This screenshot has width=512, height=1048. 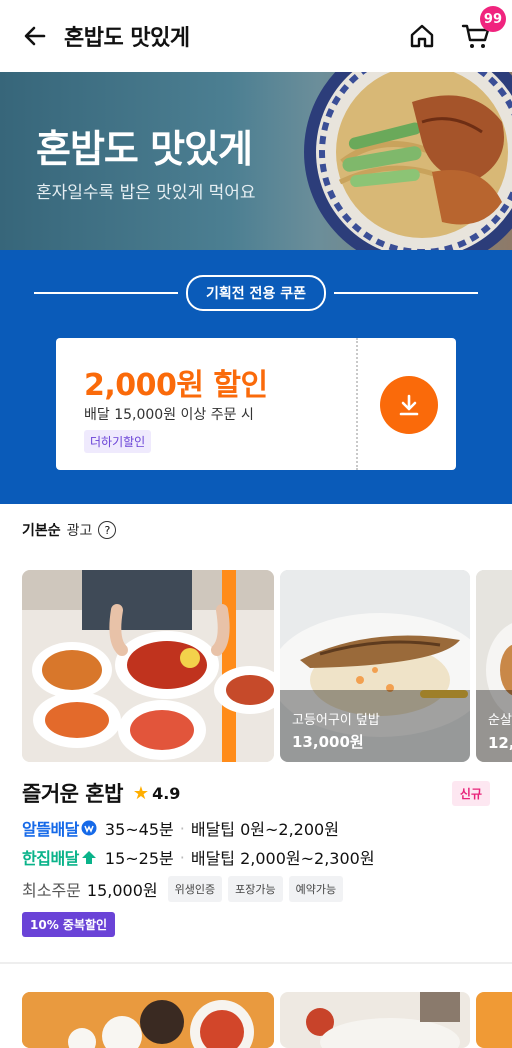 What do you see at coordinates (256, 793) in the screenshot?
I see `restaurant-name-row: 즐거운 혼밥 ★ 4.9 신규` at bounding box center [256, 793].